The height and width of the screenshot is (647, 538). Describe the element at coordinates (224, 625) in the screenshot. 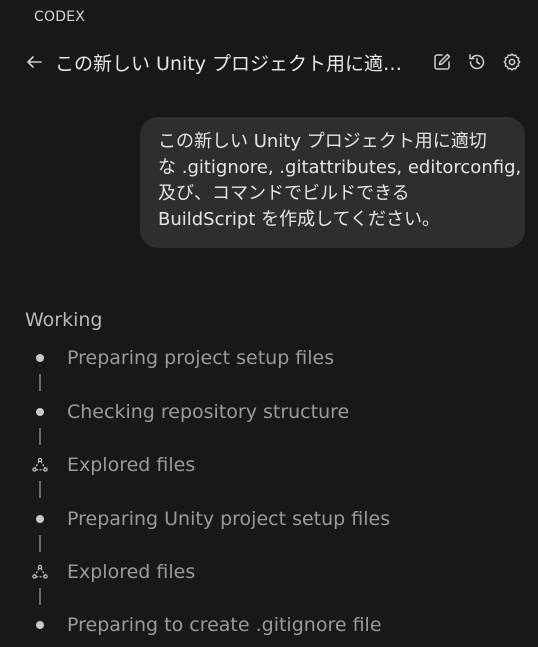

I see `step-text: Preparing to create .gitignore file` at that location.